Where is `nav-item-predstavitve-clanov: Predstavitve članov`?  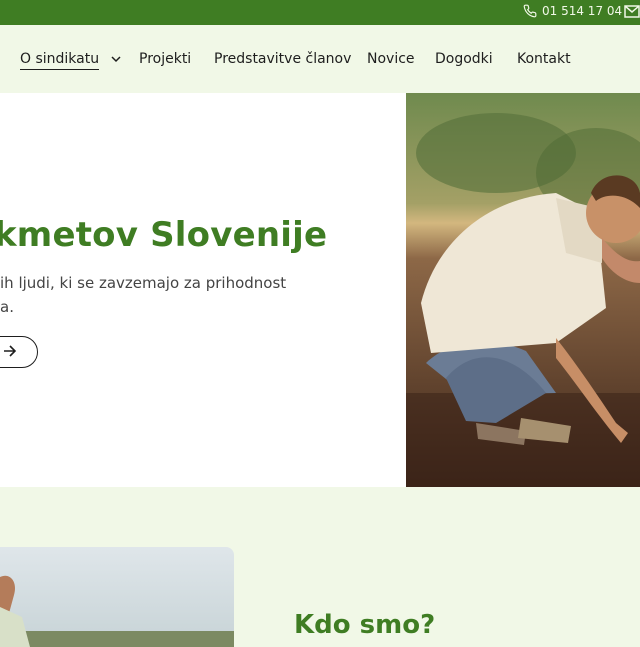 nav-item-predstavitve-clanov: Predstavitve članov is located at coordinates (282, 59).